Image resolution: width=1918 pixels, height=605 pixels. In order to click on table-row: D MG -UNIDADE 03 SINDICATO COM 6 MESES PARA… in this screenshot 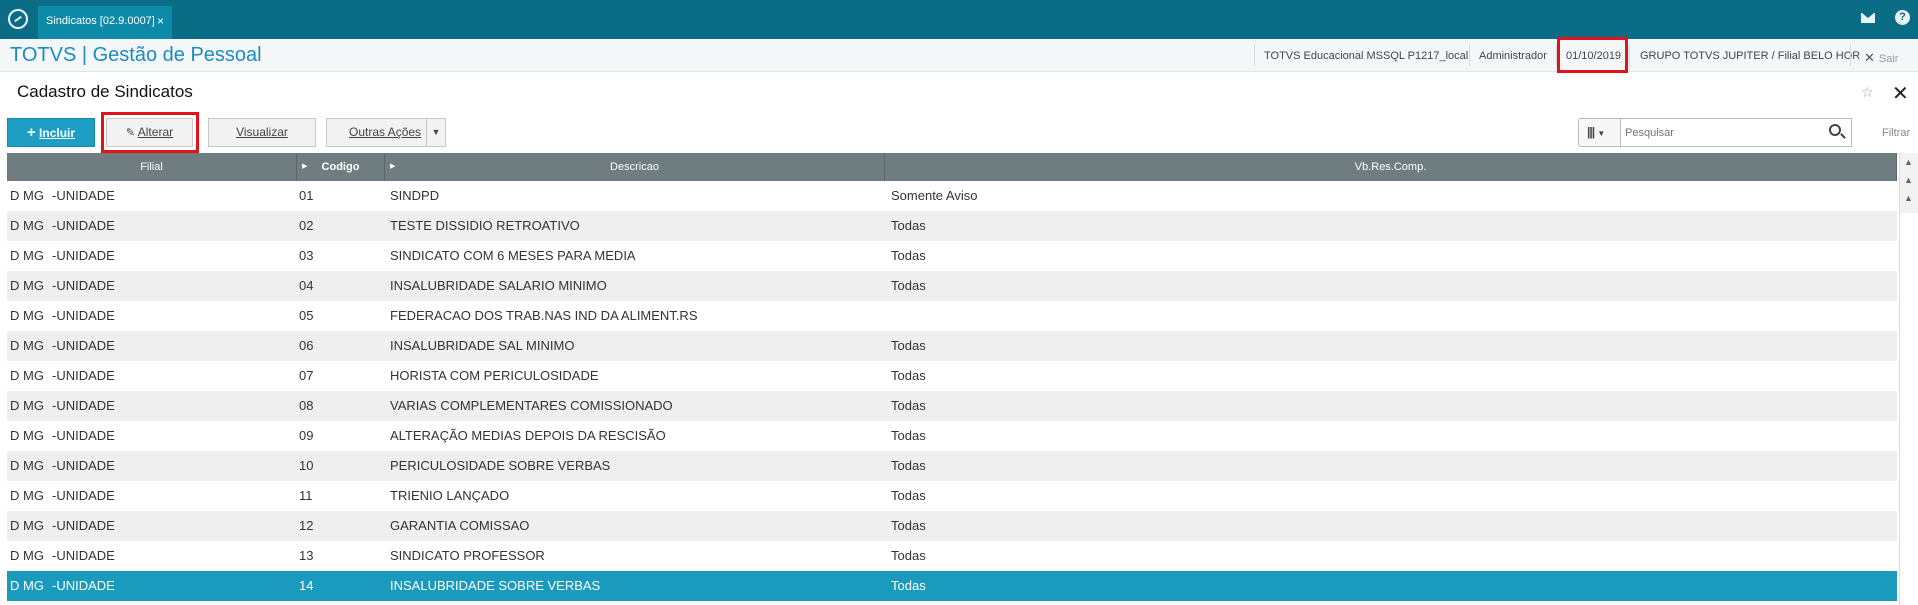, I will do `click(952, 256)`.